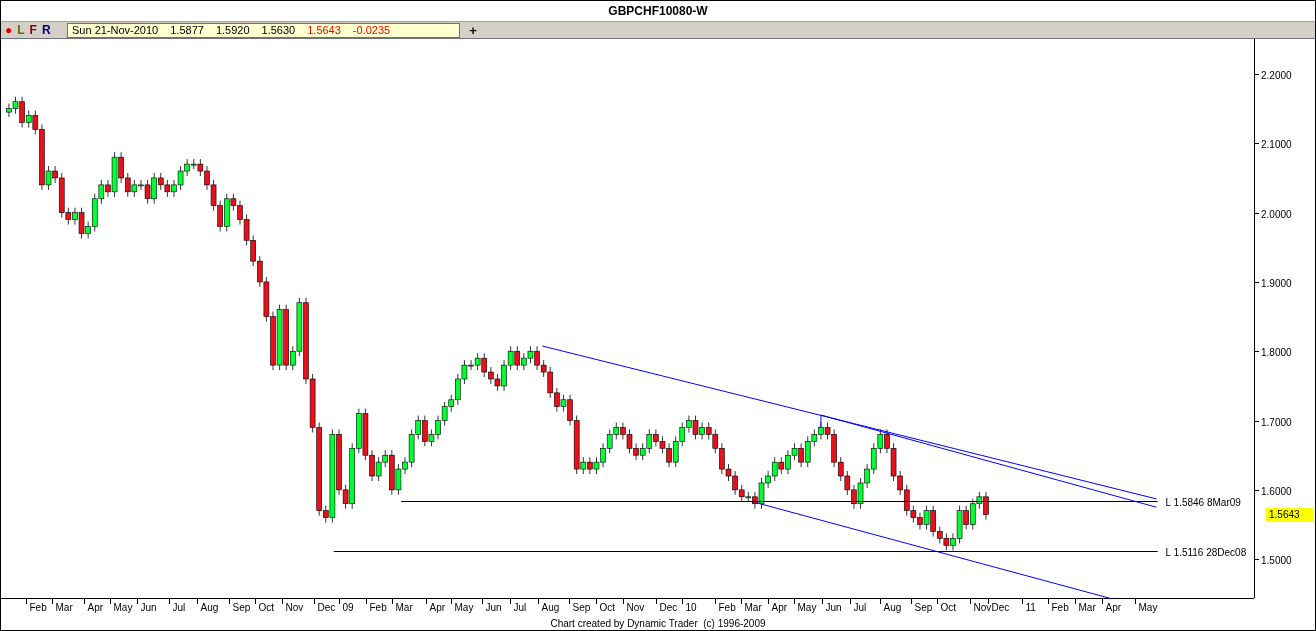 The height and width of the screenshot is (631, 1316). What do you see at coordinates (1276, 560) in the screenshot?
I see `axis-label: 1.5000` at bounding box center [1276, 560].